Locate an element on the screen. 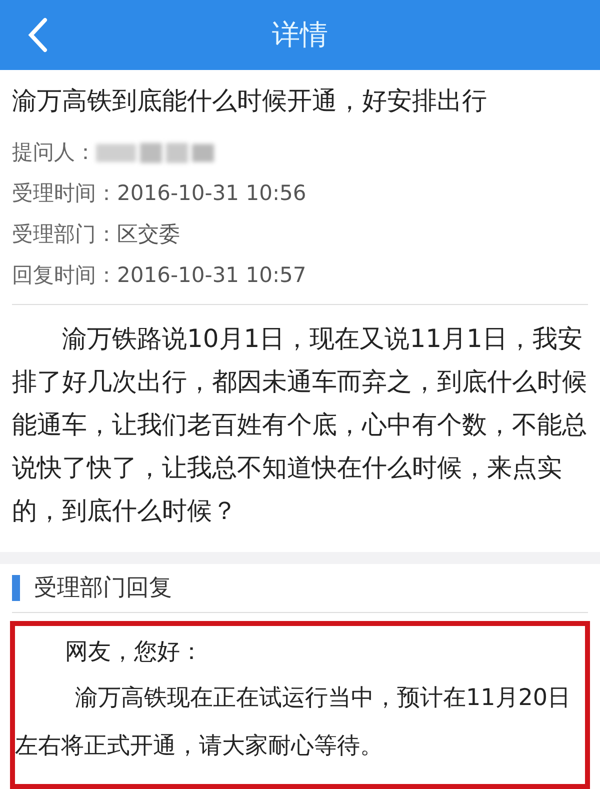 The height and width of the screenshot is (789, 600). meta-value: 区交委 is located at coordinates (148, 234).